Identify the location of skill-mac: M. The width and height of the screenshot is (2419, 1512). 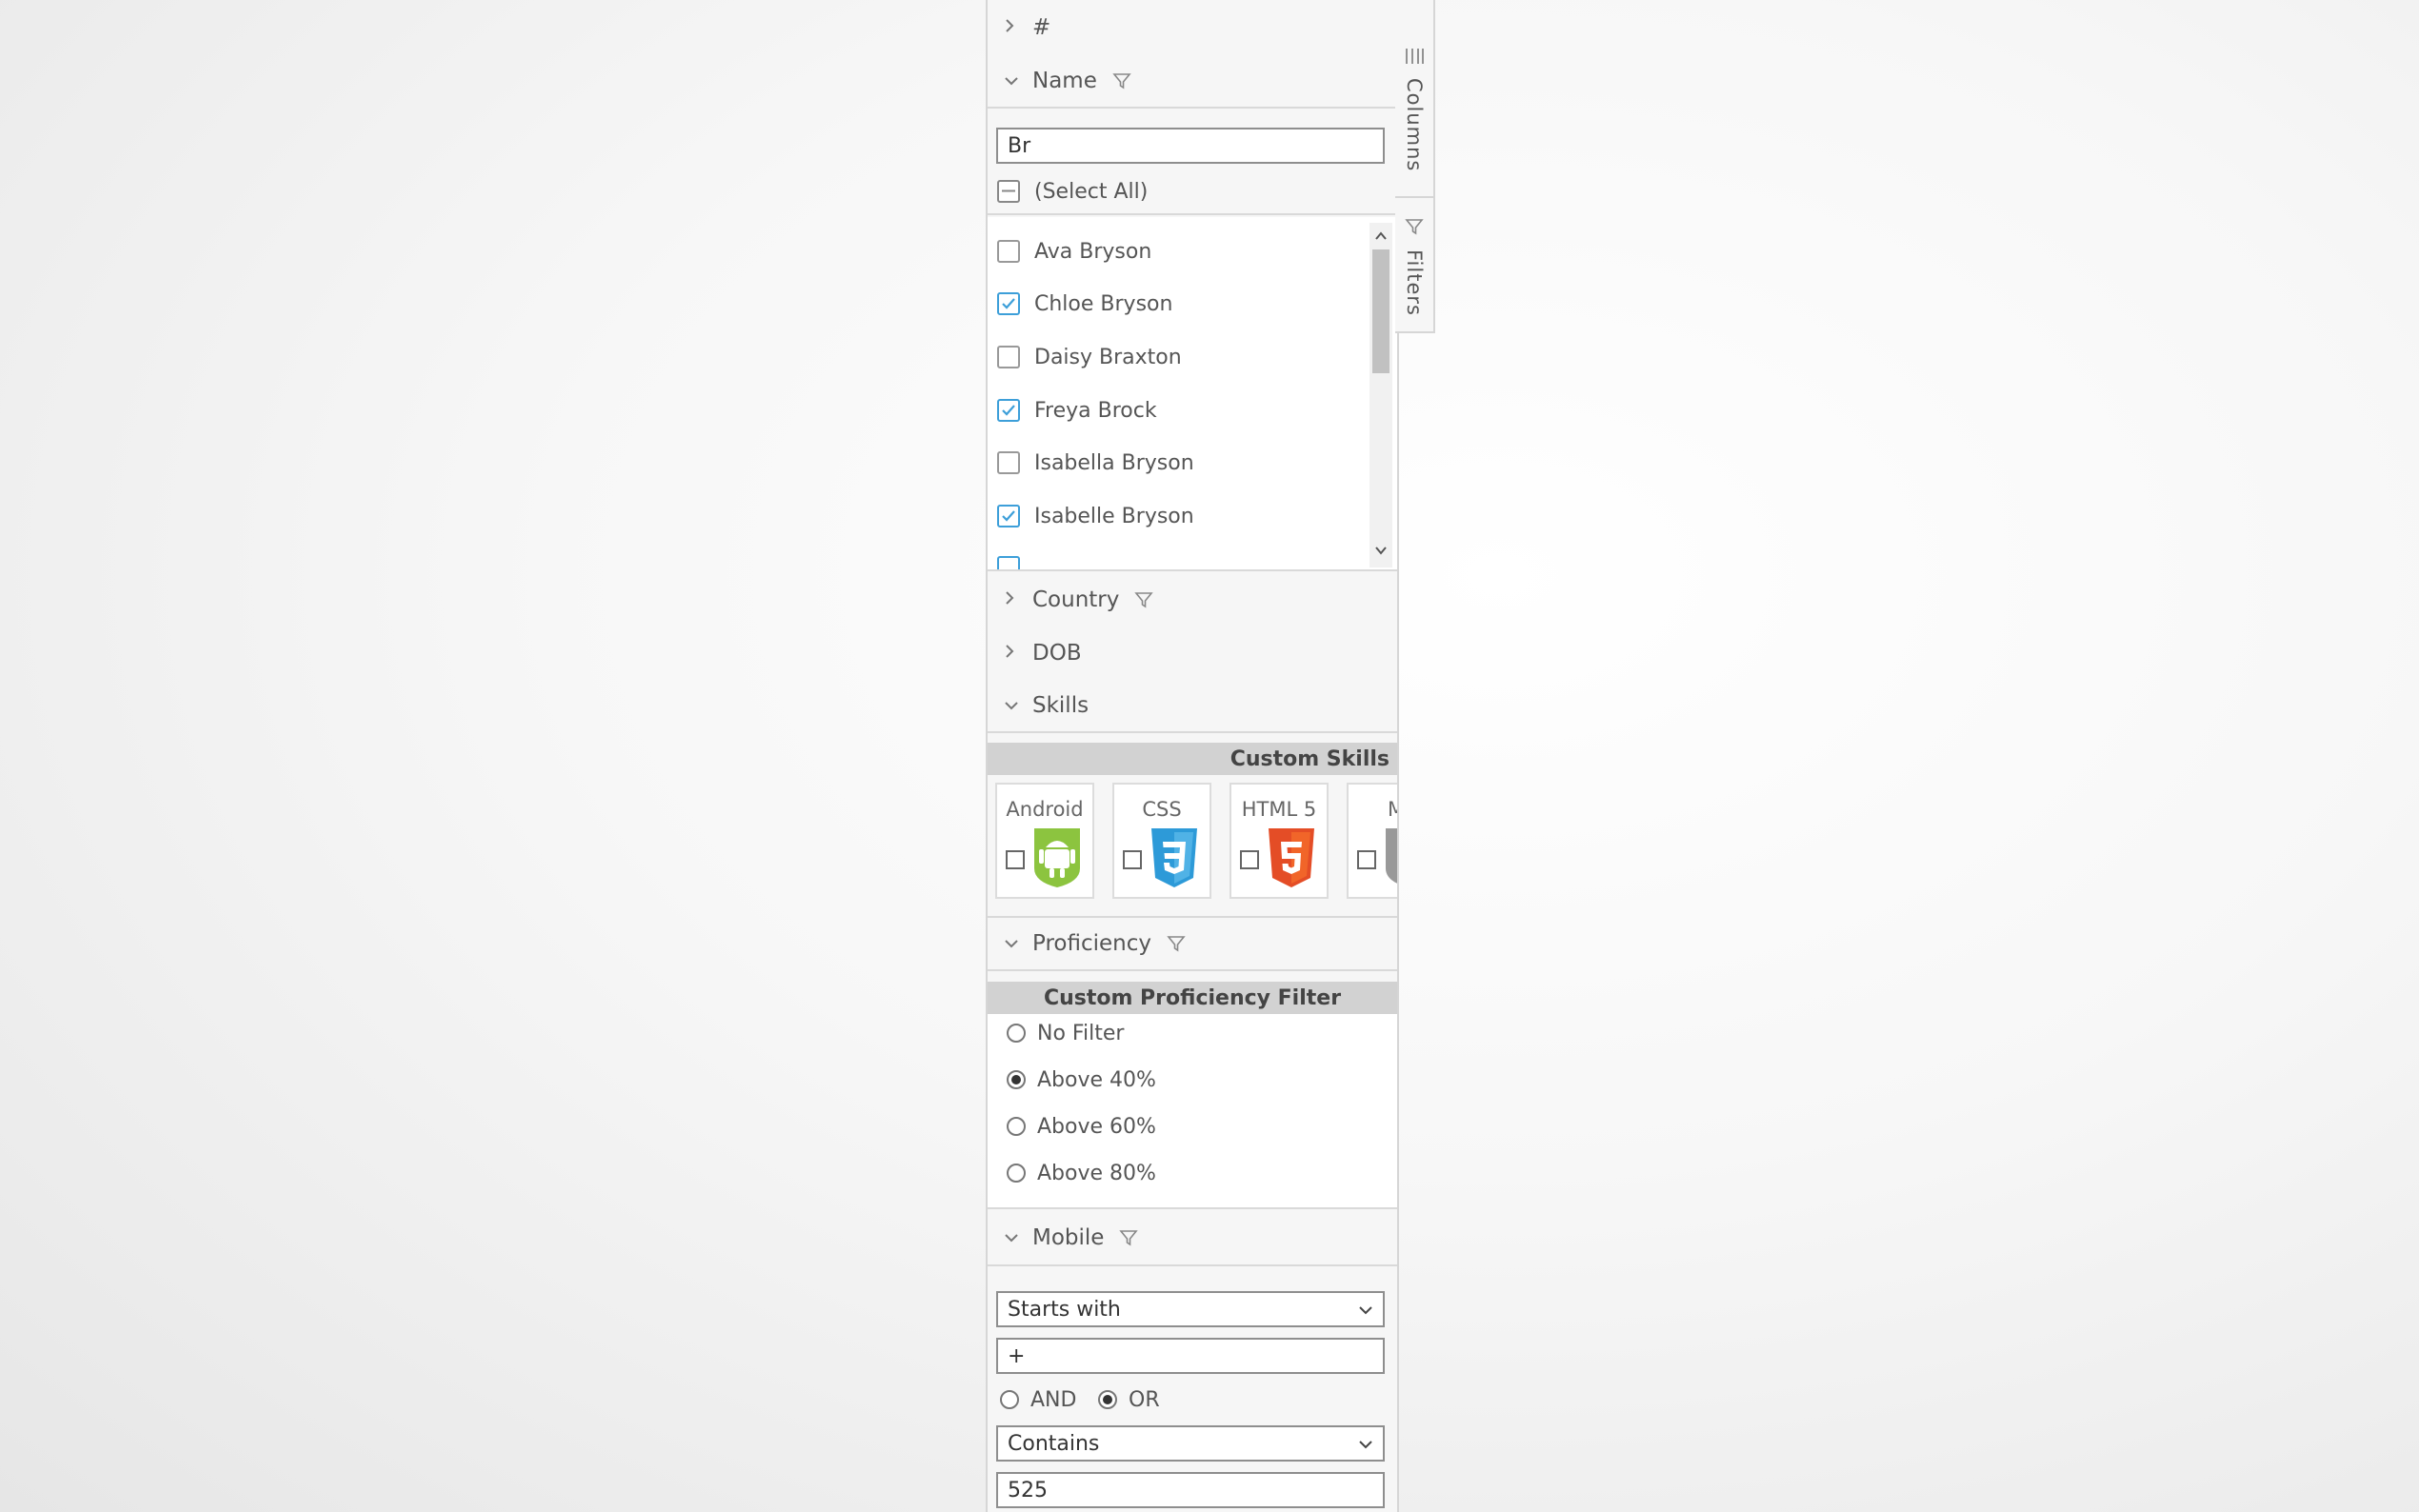
(1372, 841).